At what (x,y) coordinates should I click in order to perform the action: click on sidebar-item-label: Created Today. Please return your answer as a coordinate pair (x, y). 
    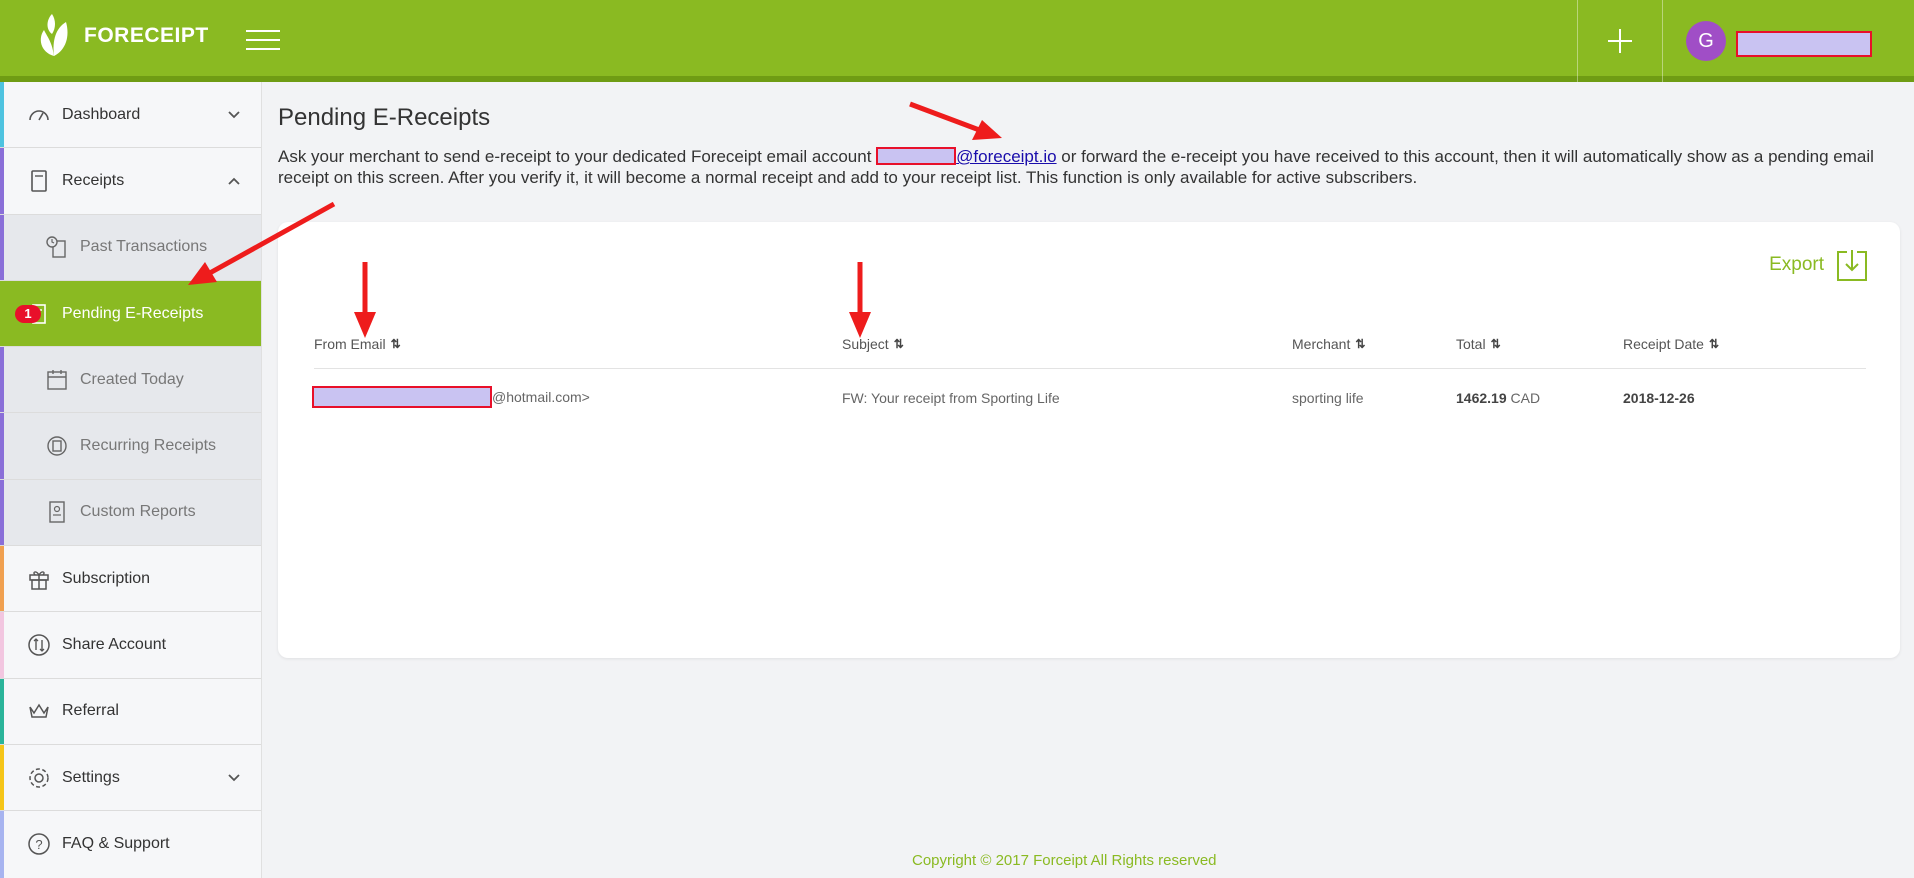
    Looking at the image, I should click on (132, 379).